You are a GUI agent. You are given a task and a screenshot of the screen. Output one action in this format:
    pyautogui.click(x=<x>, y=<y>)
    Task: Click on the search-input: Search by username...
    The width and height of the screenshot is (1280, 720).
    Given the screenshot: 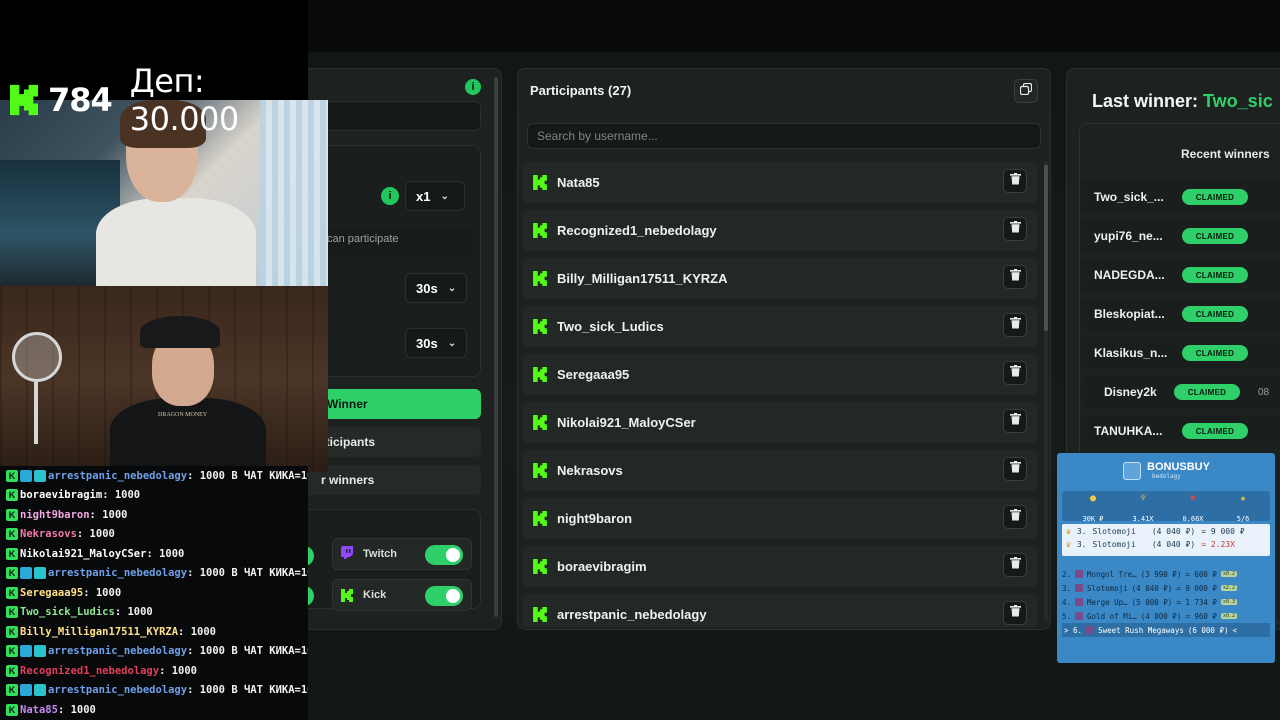 What is the action you would take?
    pyautogui.click(x=784, y=136)
    